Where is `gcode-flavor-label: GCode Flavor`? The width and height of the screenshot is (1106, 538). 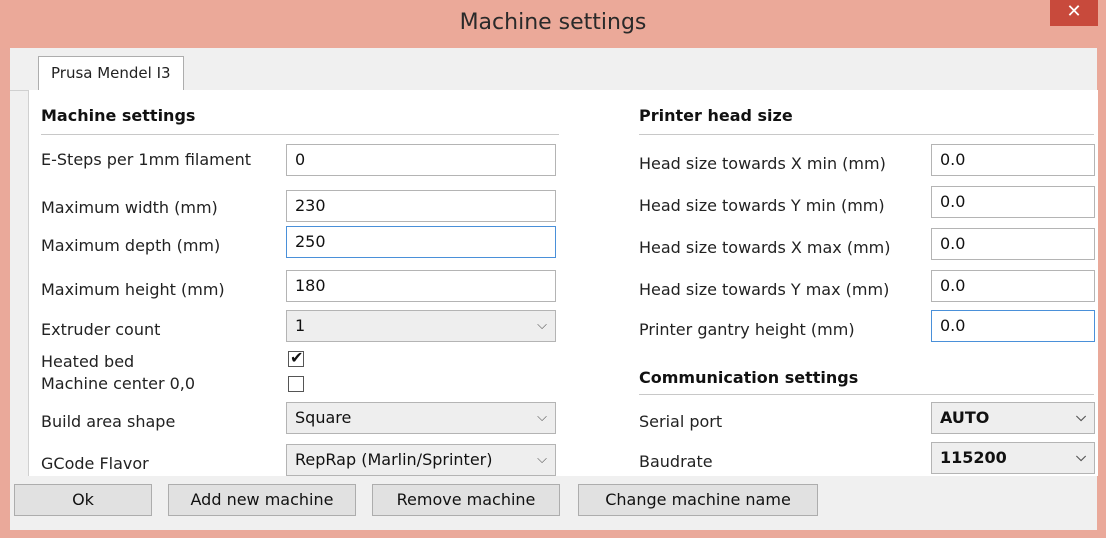 gcode-flavor-label: GCode Flavor is located at coordinates (95, 463).